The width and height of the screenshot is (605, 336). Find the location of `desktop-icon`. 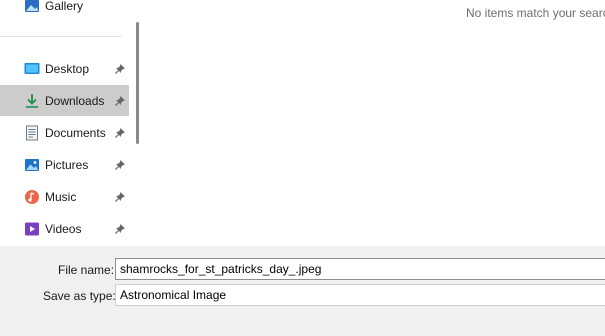

desktop-icon is located at coordinates (32, 69).